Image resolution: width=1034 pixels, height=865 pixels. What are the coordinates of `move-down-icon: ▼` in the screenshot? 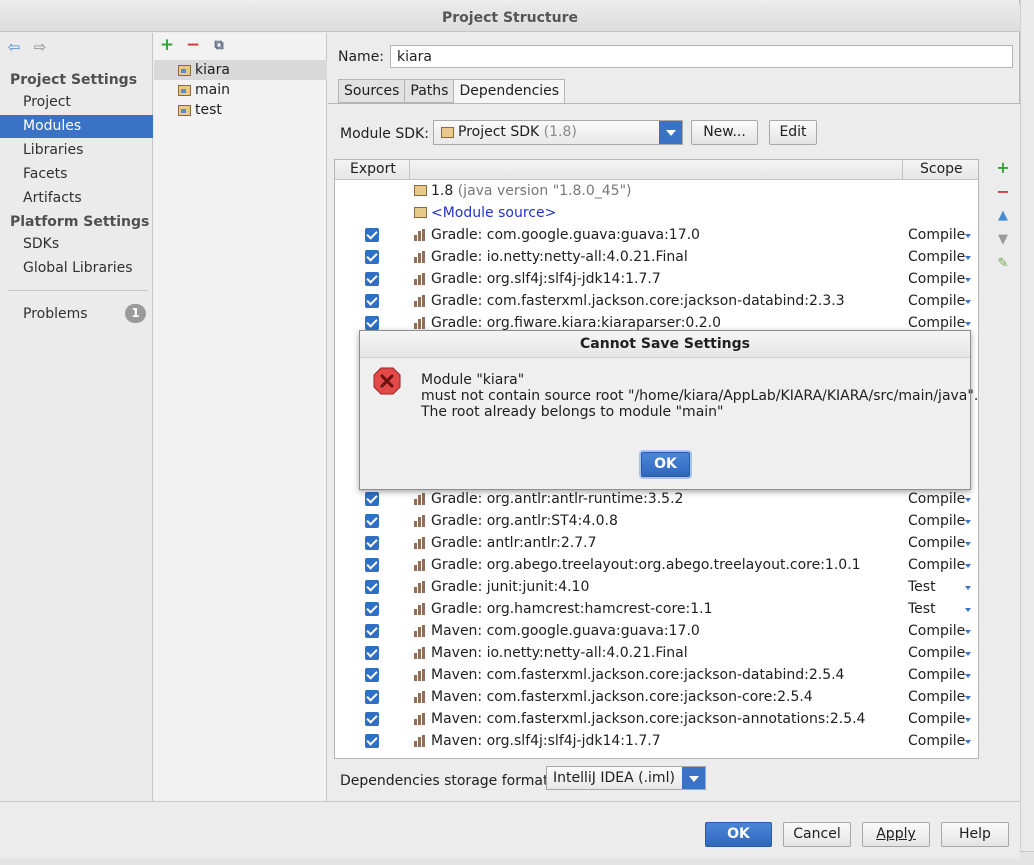 It's located at (1003, 240).